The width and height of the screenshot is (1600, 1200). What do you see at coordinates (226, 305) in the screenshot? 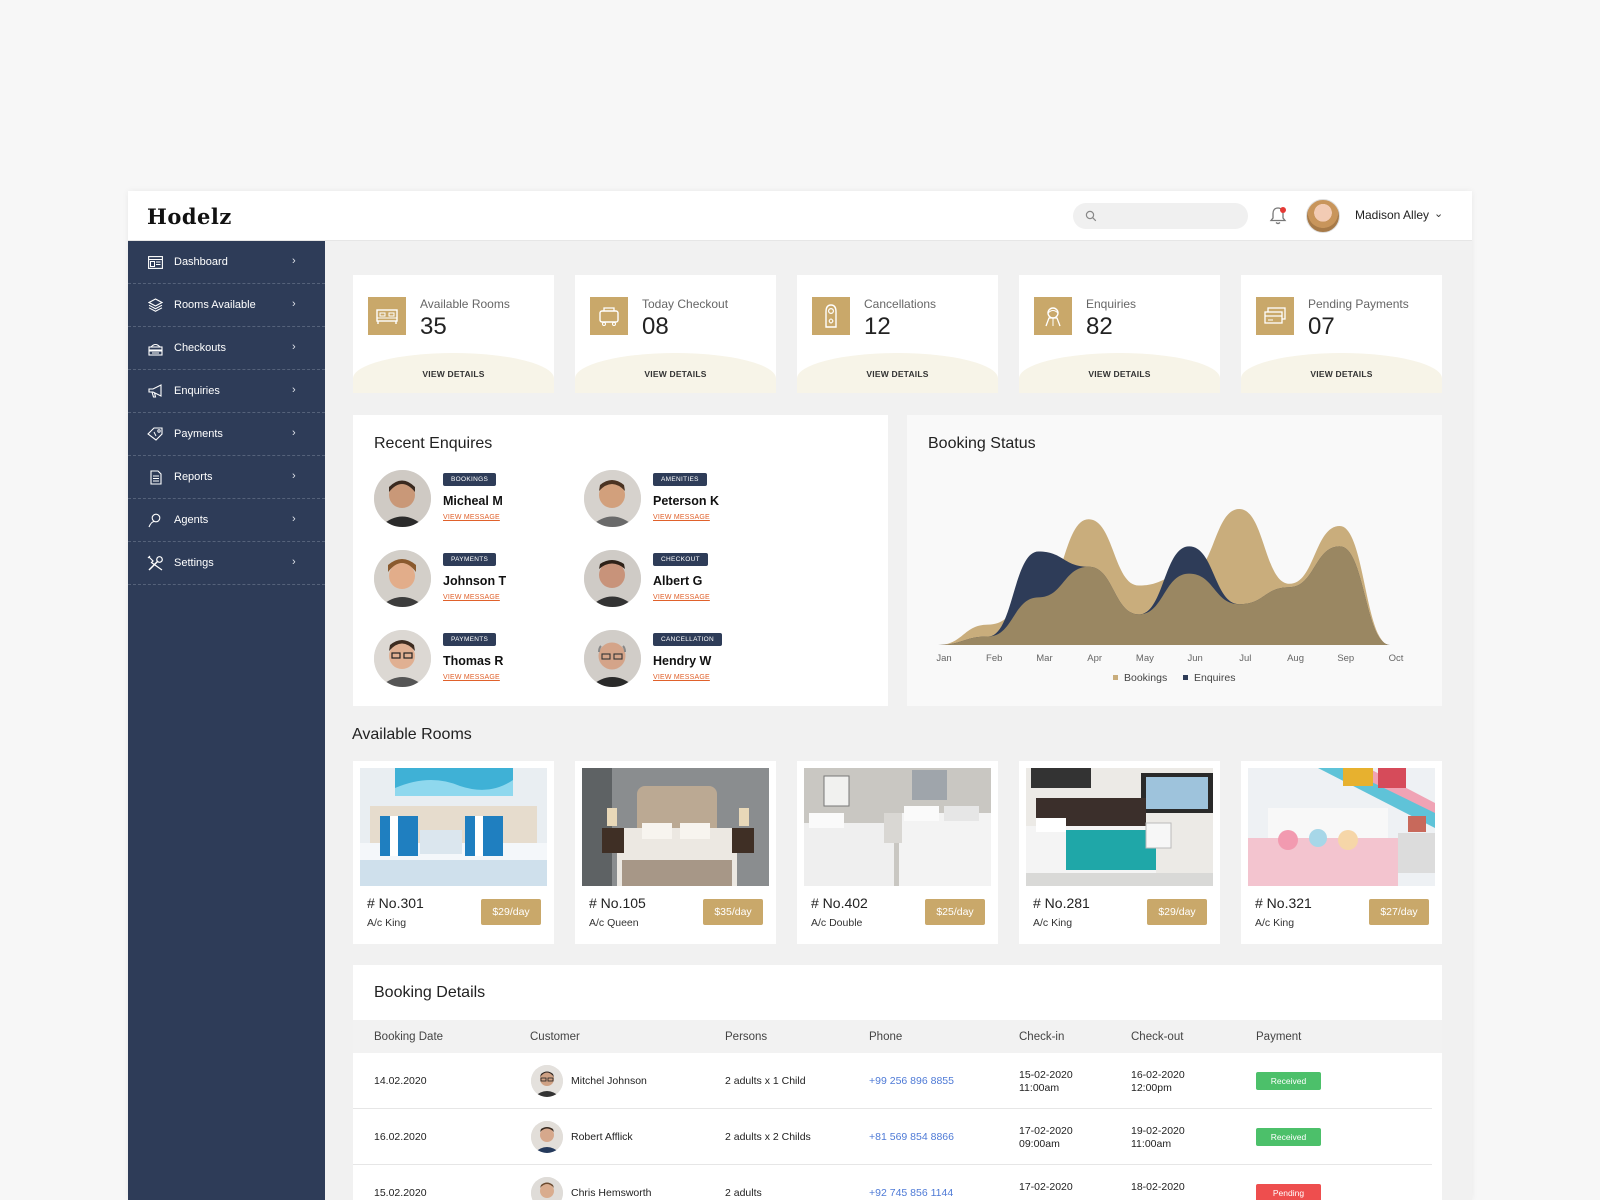
I see `sidebar-item-rooms-available: Rooms Available ›` at bounding box center [226, 305].